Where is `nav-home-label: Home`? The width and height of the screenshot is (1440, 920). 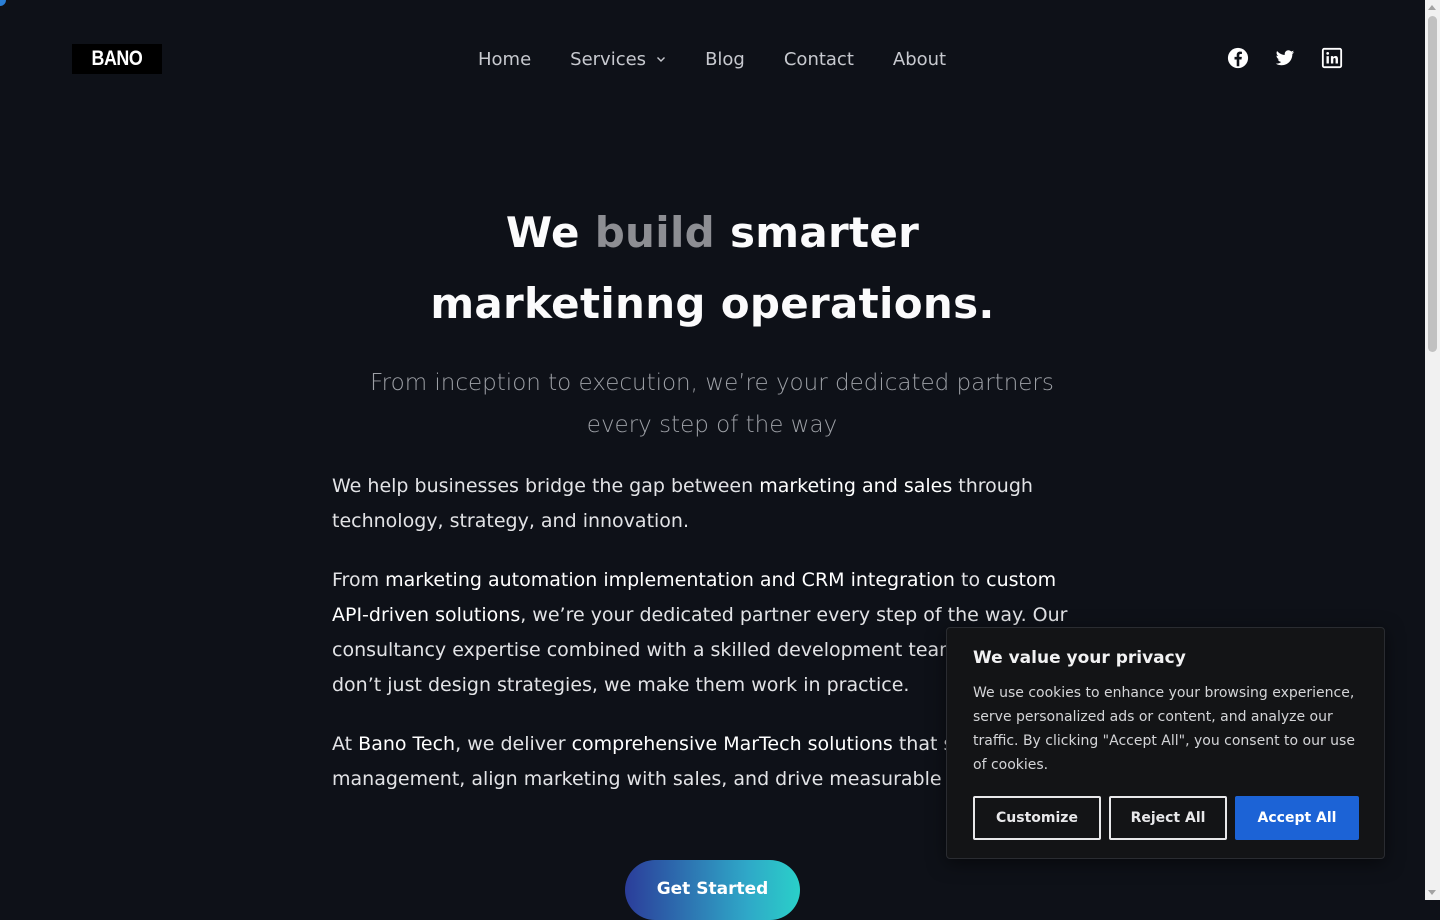
nav-home-label: Home is located at coordinates (505, 59).